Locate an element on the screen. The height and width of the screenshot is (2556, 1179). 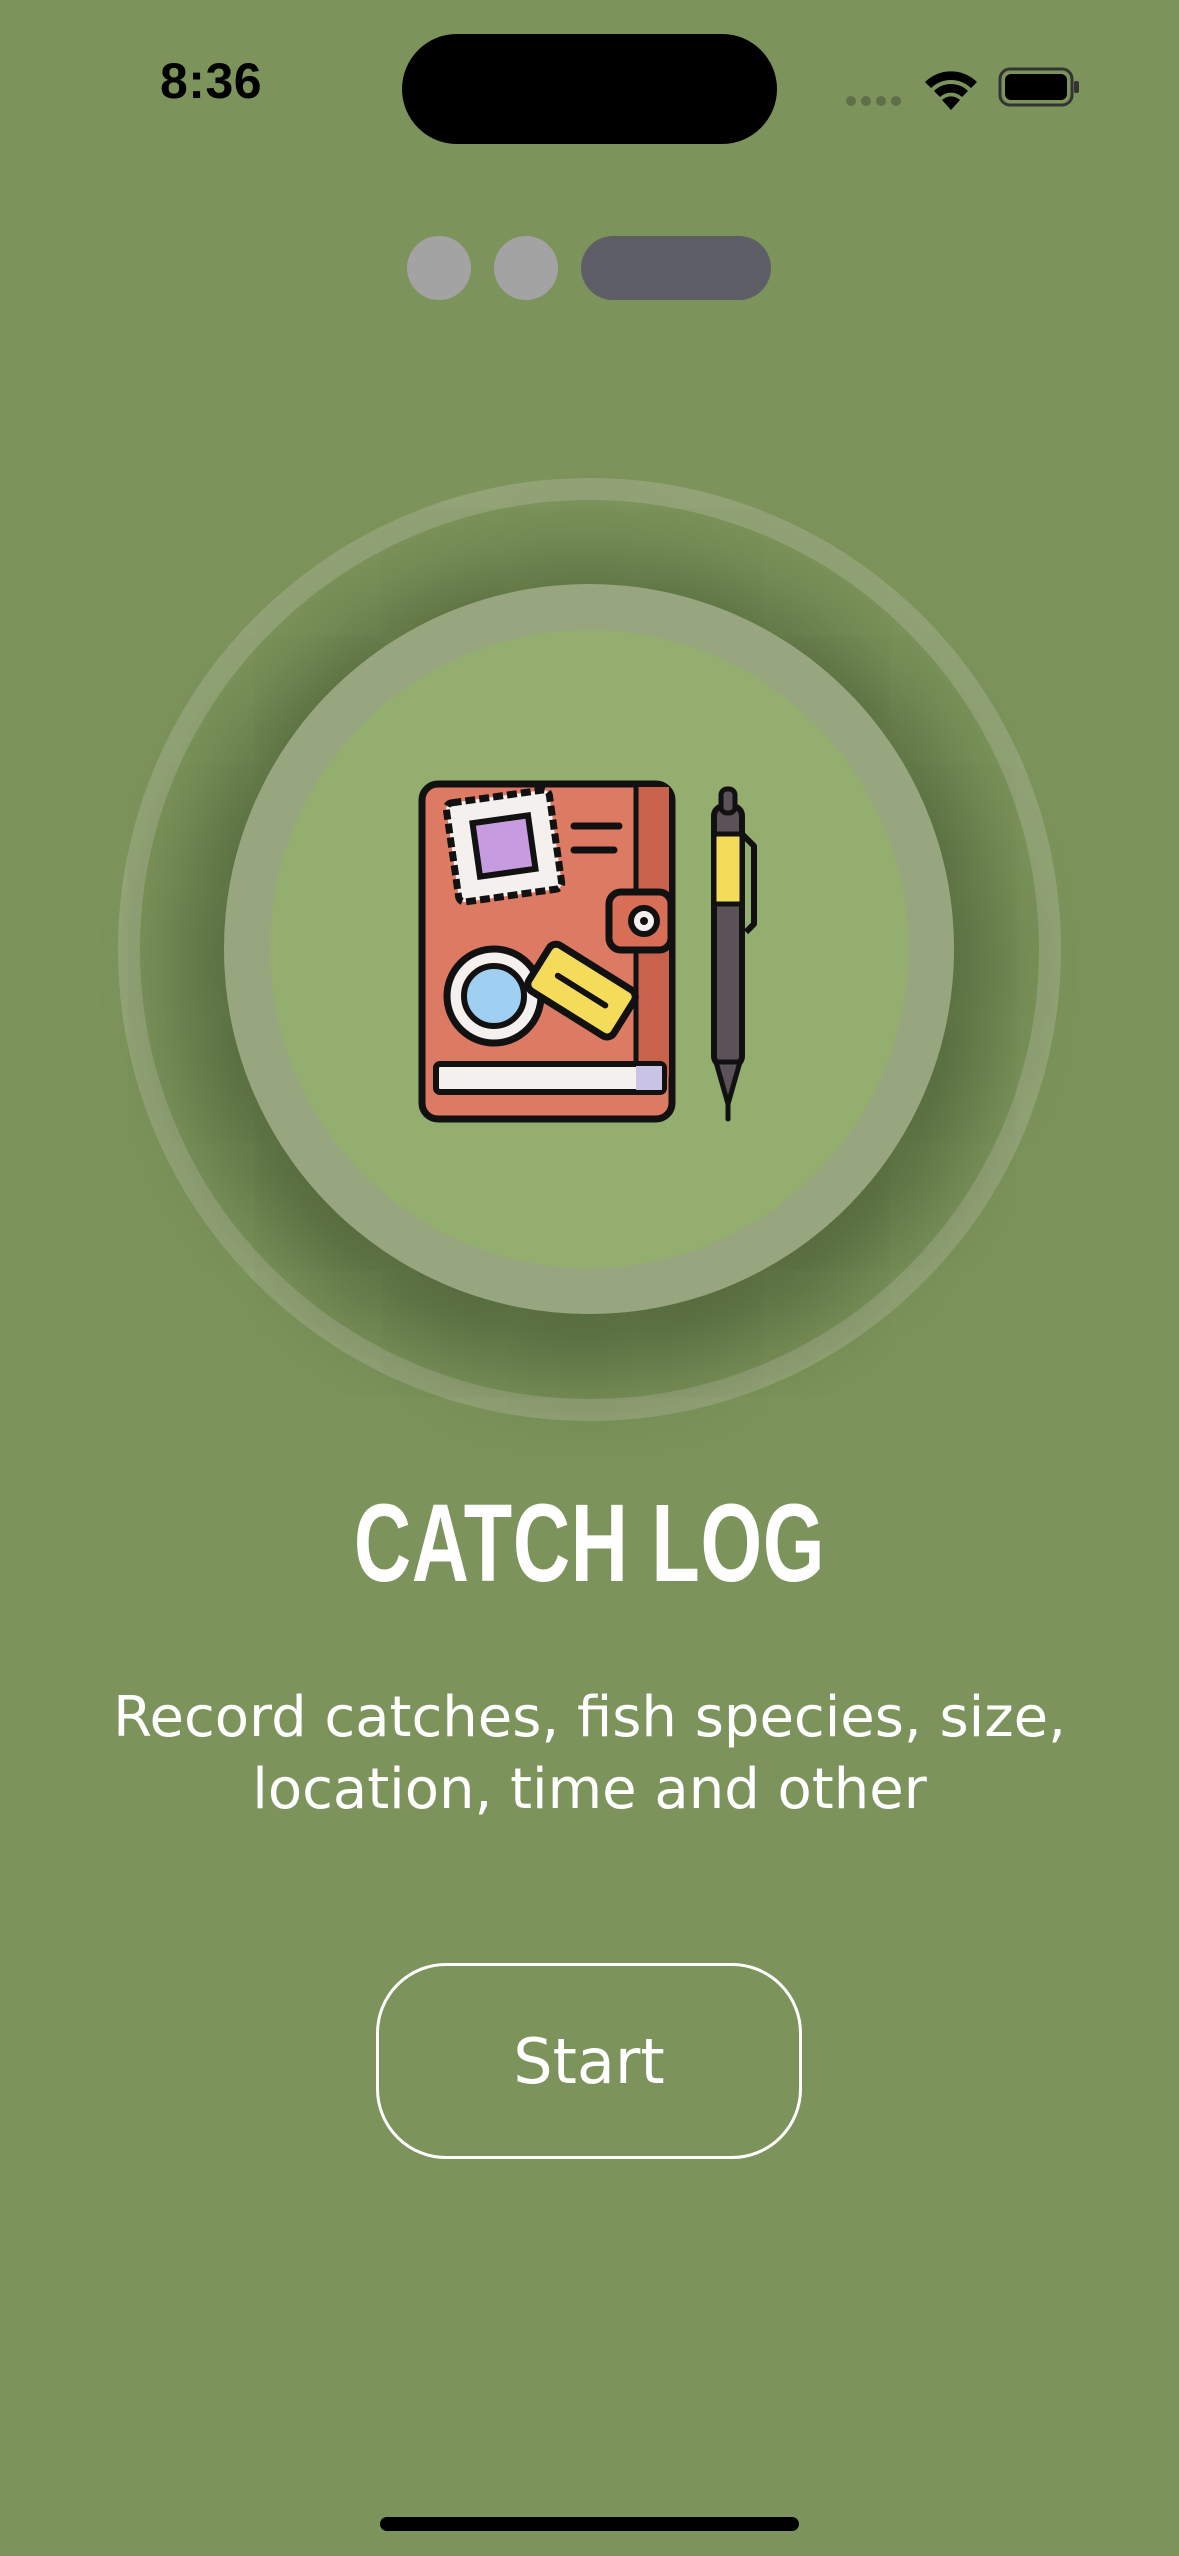
start-button: Start is located at coordinates (589, 2061).